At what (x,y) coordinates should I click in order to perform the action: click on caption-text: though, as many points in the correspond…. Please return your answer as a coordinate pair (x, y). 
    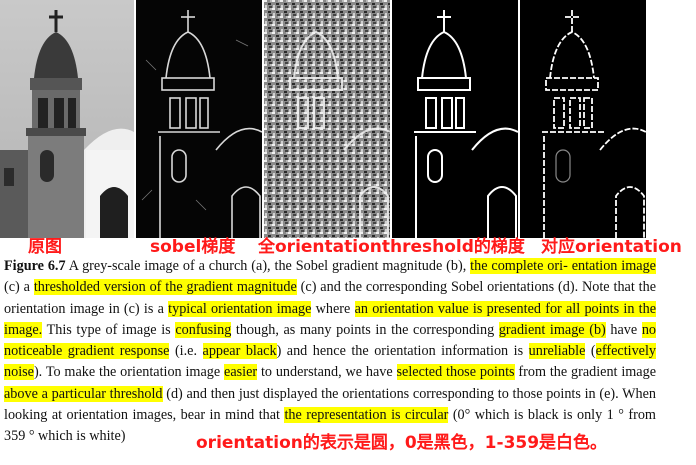
    Looking at the image, I should click on (365, 329).